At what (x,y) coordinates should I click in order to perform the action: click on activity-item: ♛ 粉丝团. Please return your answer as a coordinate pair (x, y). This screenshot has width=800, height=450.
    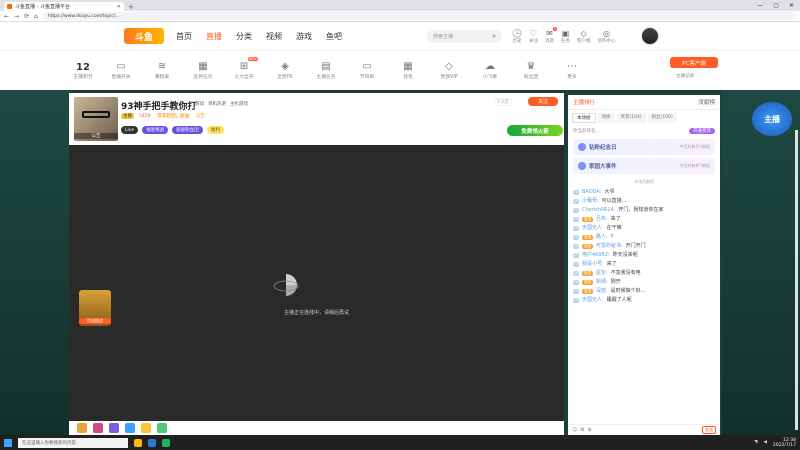
    Looking at the image, I should click on (531, 70).